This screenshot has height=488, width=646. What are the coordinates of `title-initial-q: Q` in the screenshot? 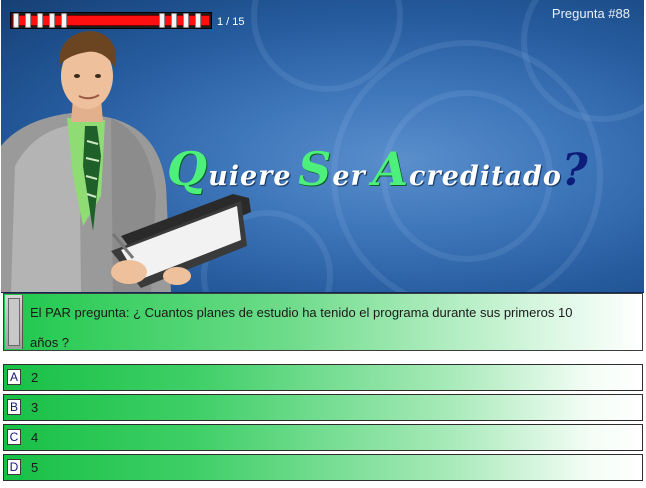 It's located at (188, 169).